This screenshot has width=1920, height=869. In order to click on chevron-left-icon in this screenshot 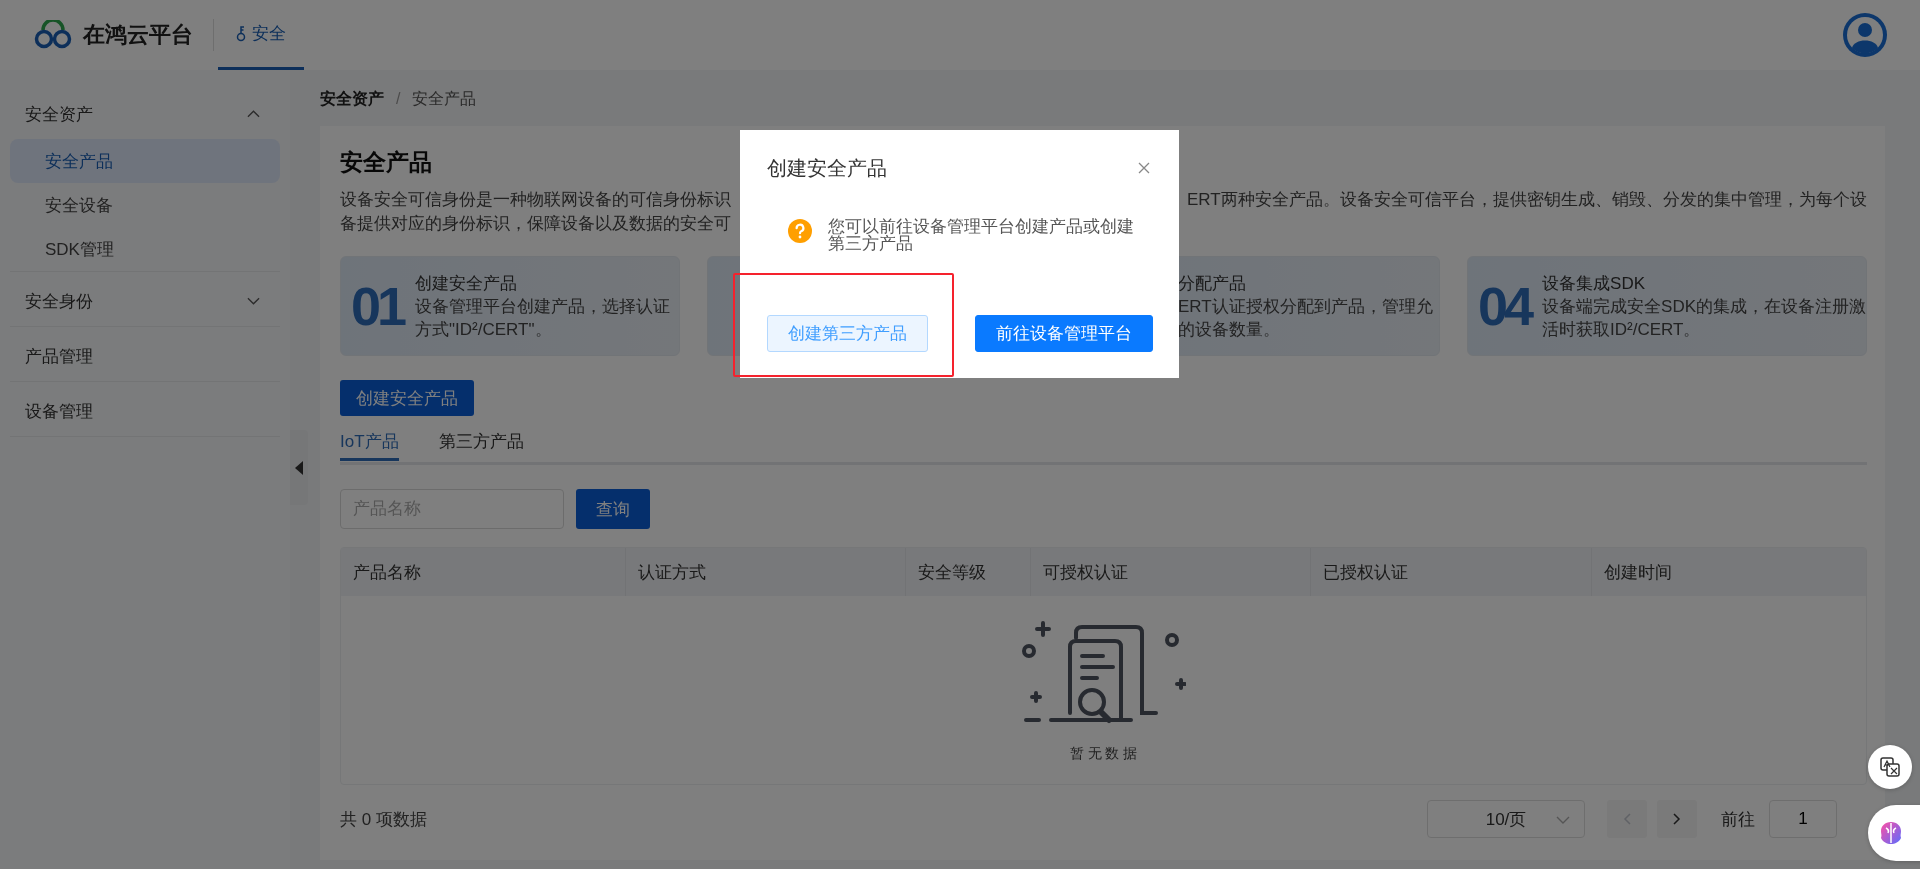, I will do `click(1627, 819)`.